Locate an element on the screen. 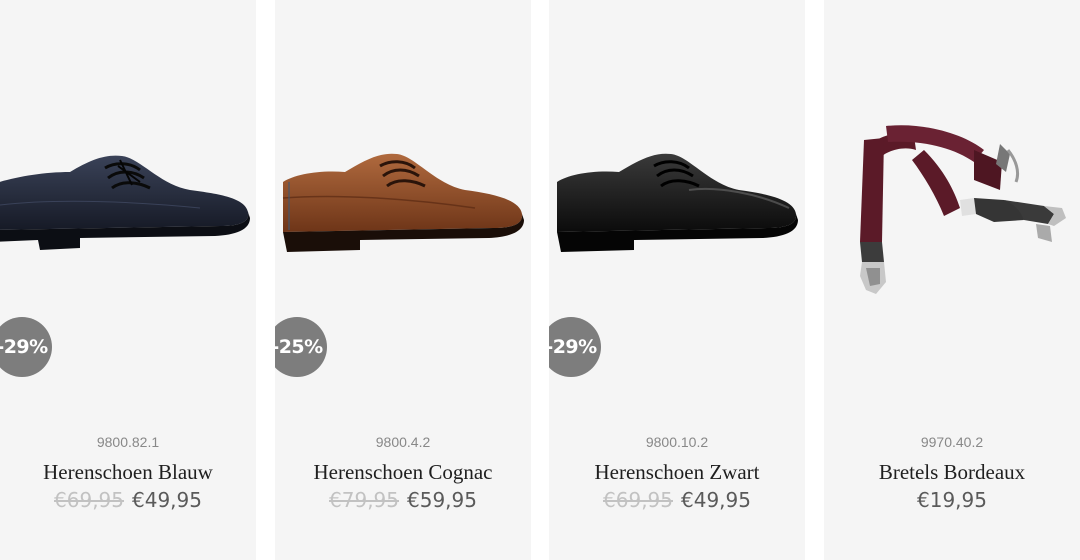 The height and width of the screenshot is (560, 1080). product-sku: 9800.4.2 is located at coordinates (403, 442).